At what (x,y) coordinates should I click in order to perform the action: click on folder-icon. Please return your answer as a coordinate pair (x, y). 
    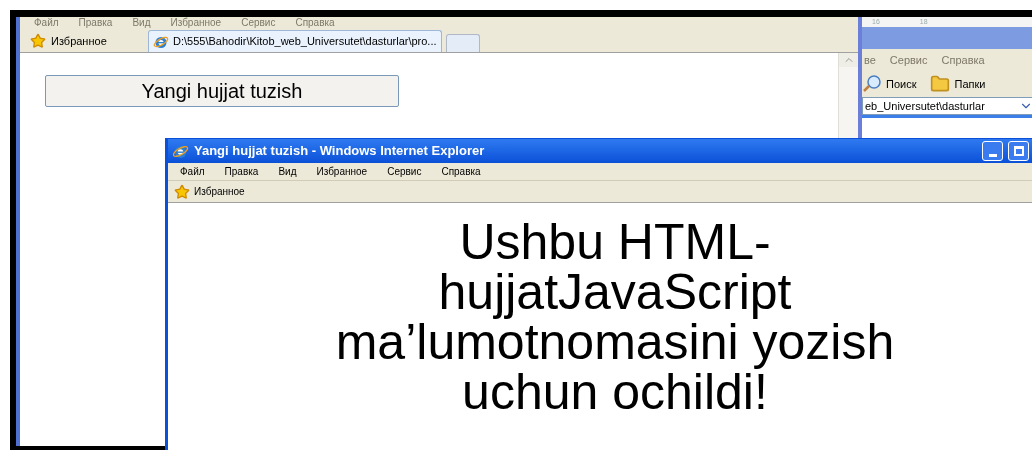
    Looking at the image, I should click on (940, 84).